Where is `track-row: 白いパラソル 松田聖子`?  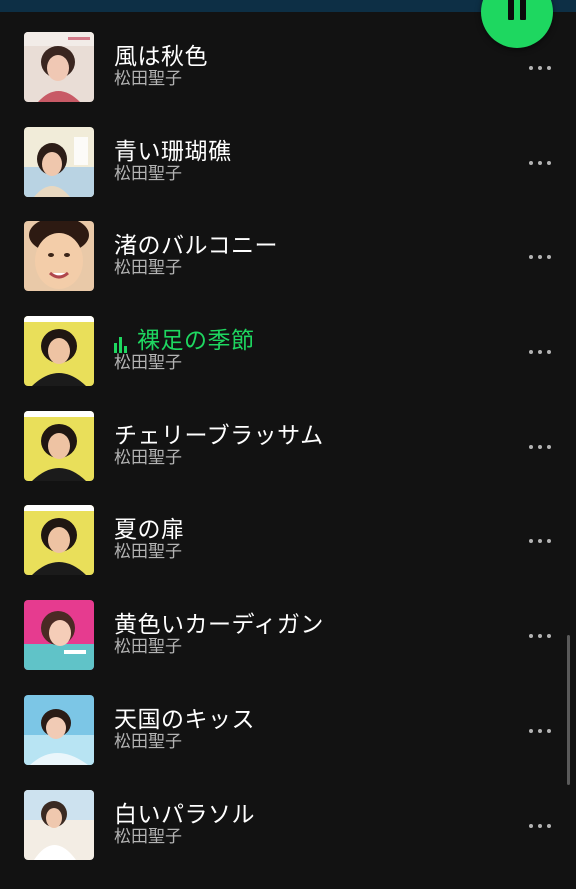 track-row: 白いパラソル 松田聖子 is located at coordinates (288, 825).